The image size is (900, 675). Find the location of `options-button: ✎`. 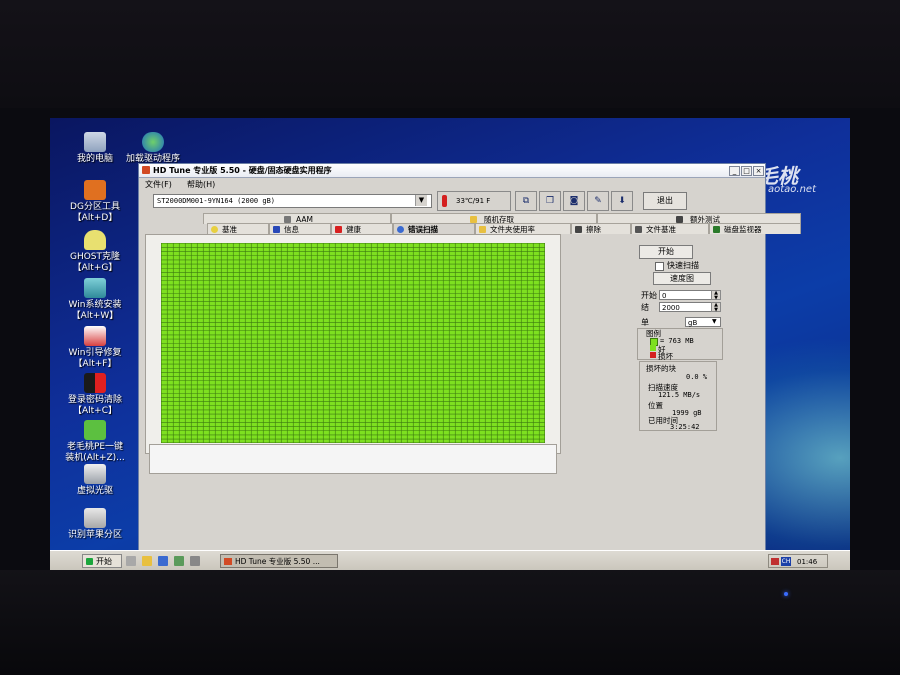

options-button: ✎ is located at coordinates (598, 201).